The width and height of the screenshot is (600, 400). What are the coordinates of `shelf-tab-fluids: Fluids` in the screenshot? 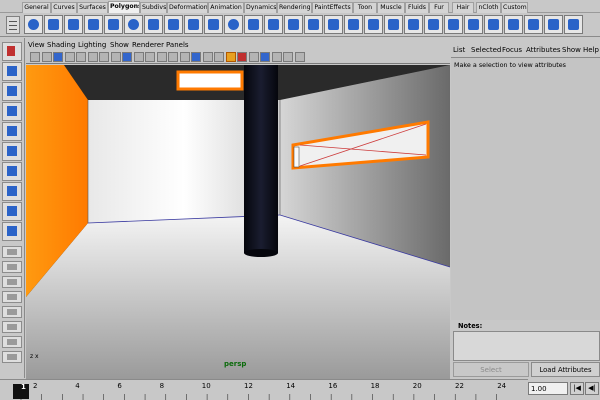 It's located at (417, 7).